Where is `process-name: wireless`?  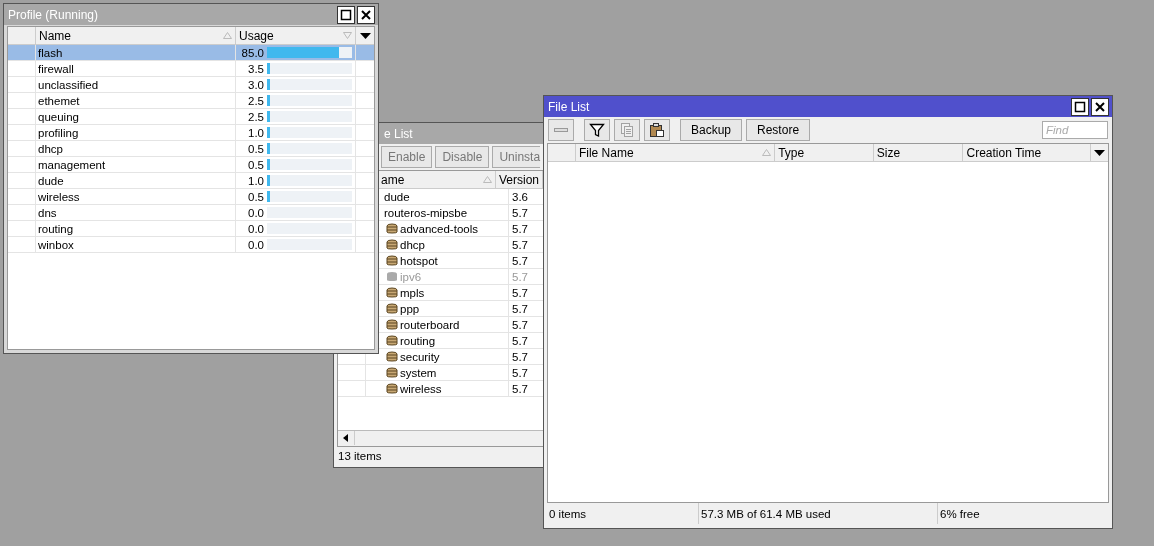 process-name: wireless is located at coordinates (59, 196).